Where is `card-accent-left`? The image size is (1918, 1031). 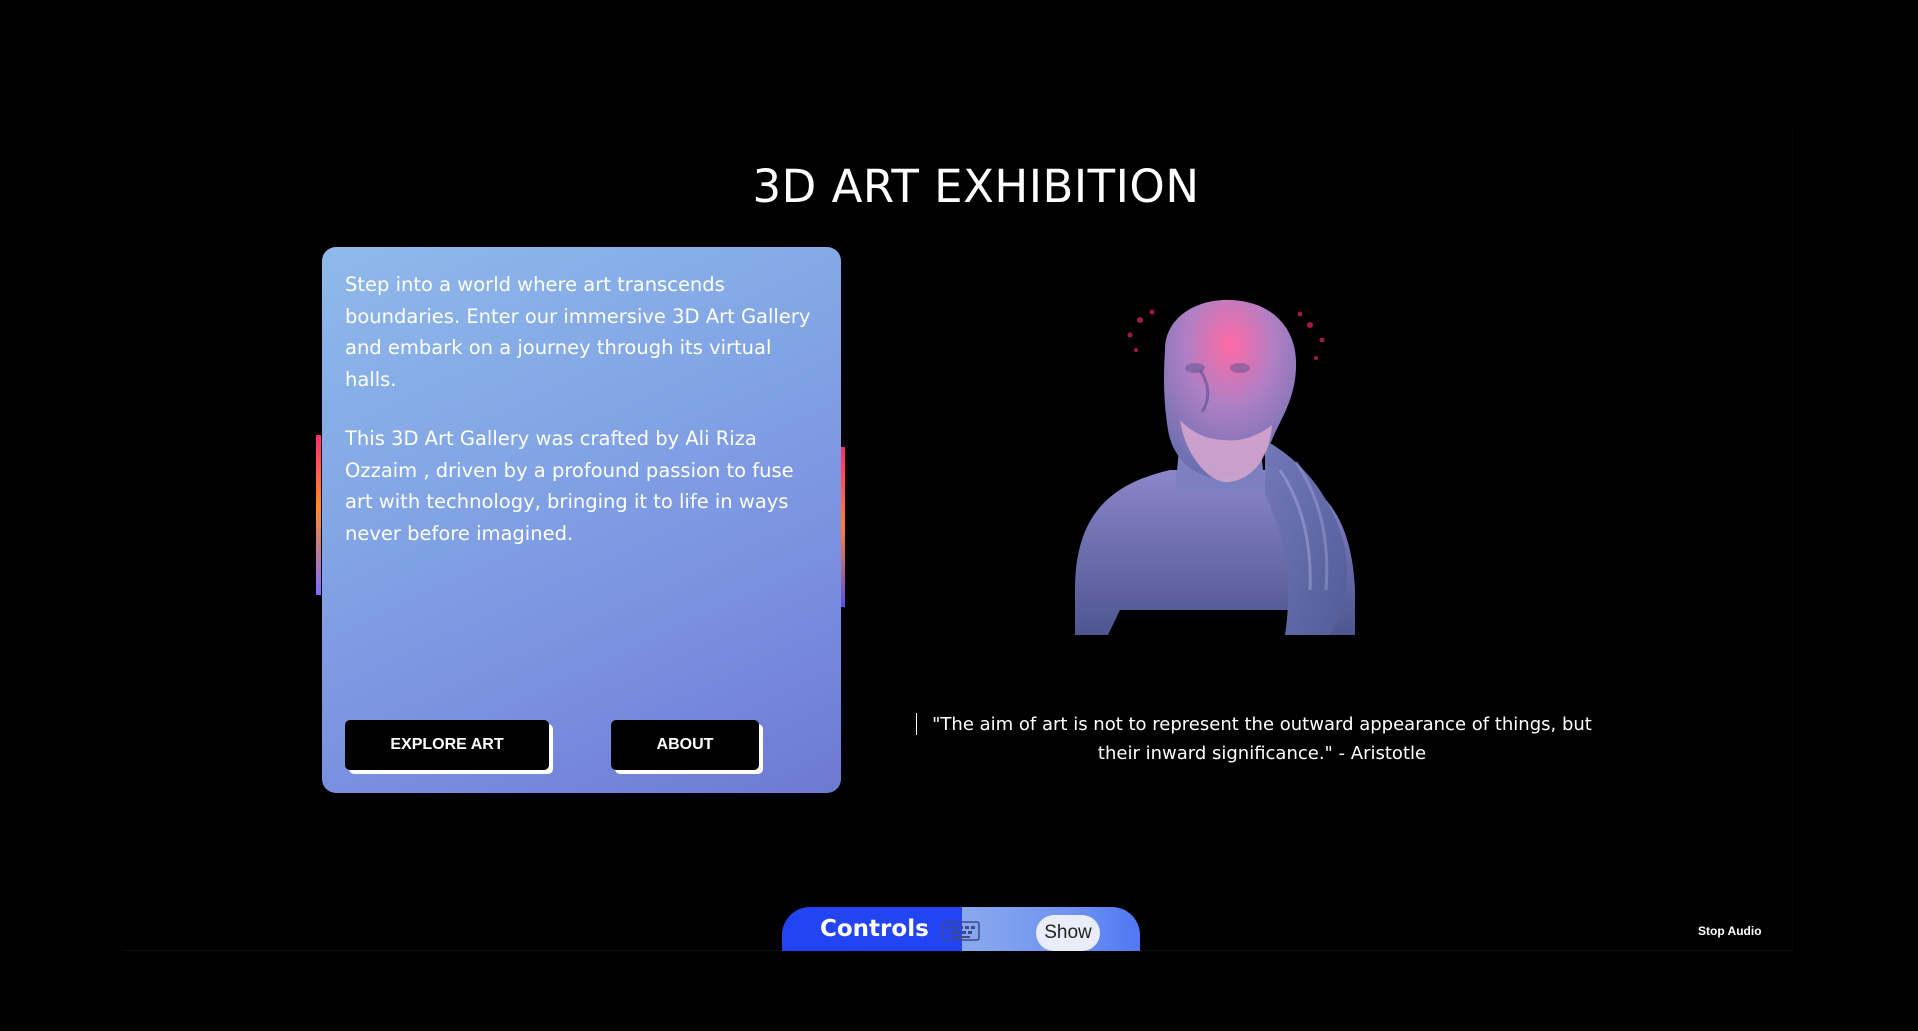
card-accent-left is located at coordinates (318, 515).